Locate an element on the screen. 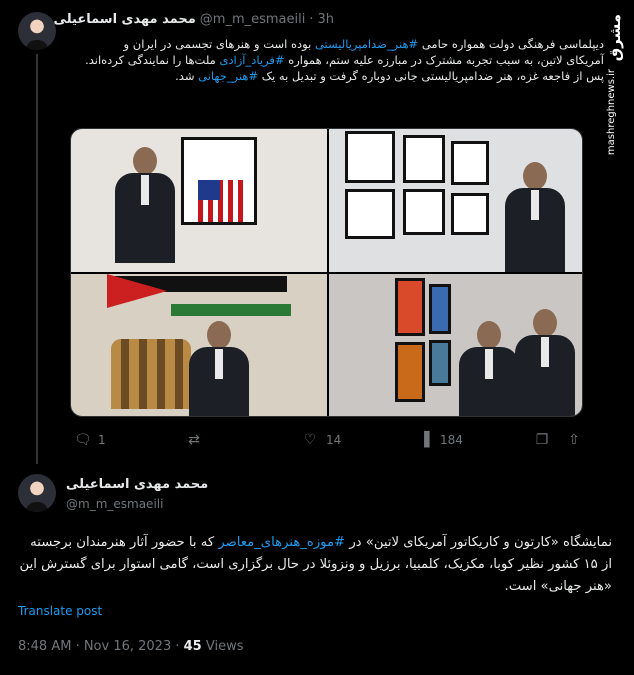  like-button: ♡ 14 is located at coordinates (322, 440).